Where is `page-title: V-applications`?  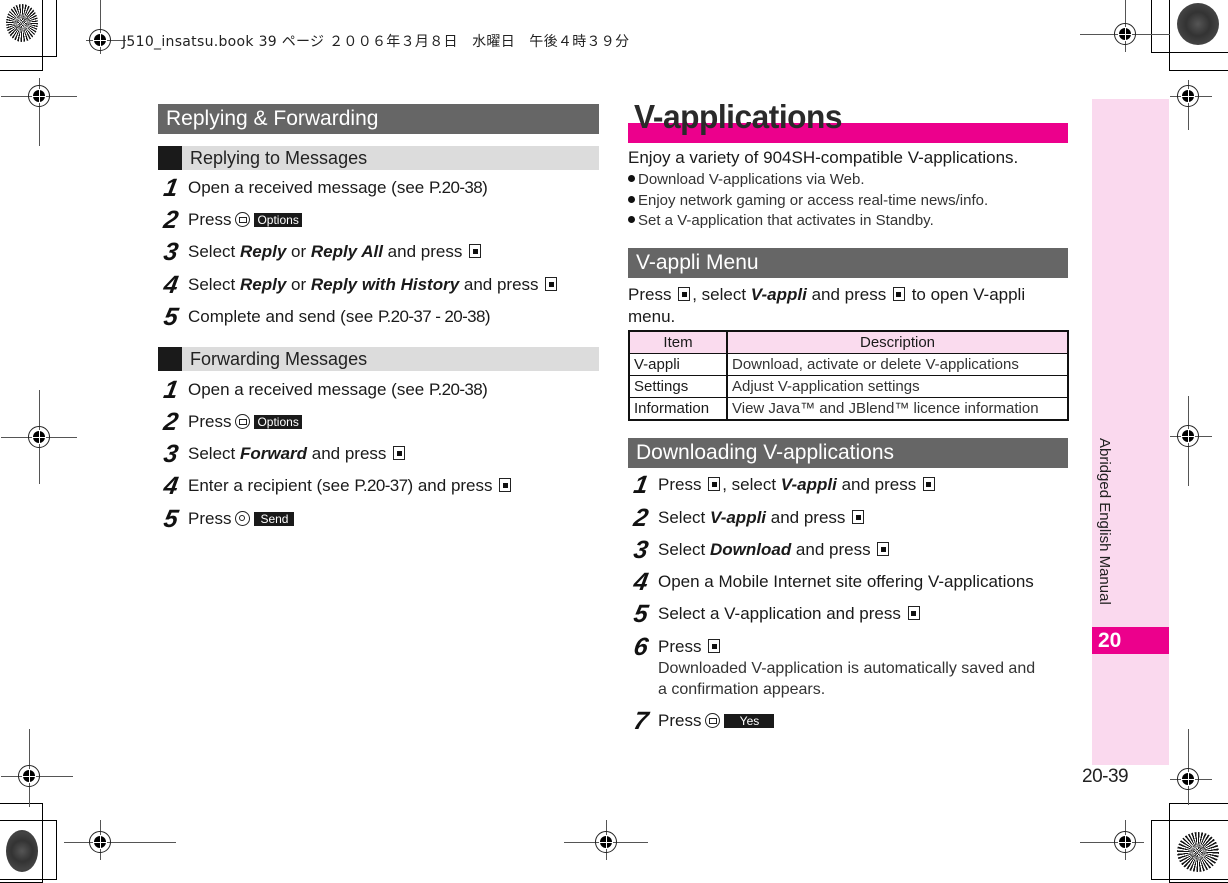
page-title: V-applications is located at coordinates (738, 116).